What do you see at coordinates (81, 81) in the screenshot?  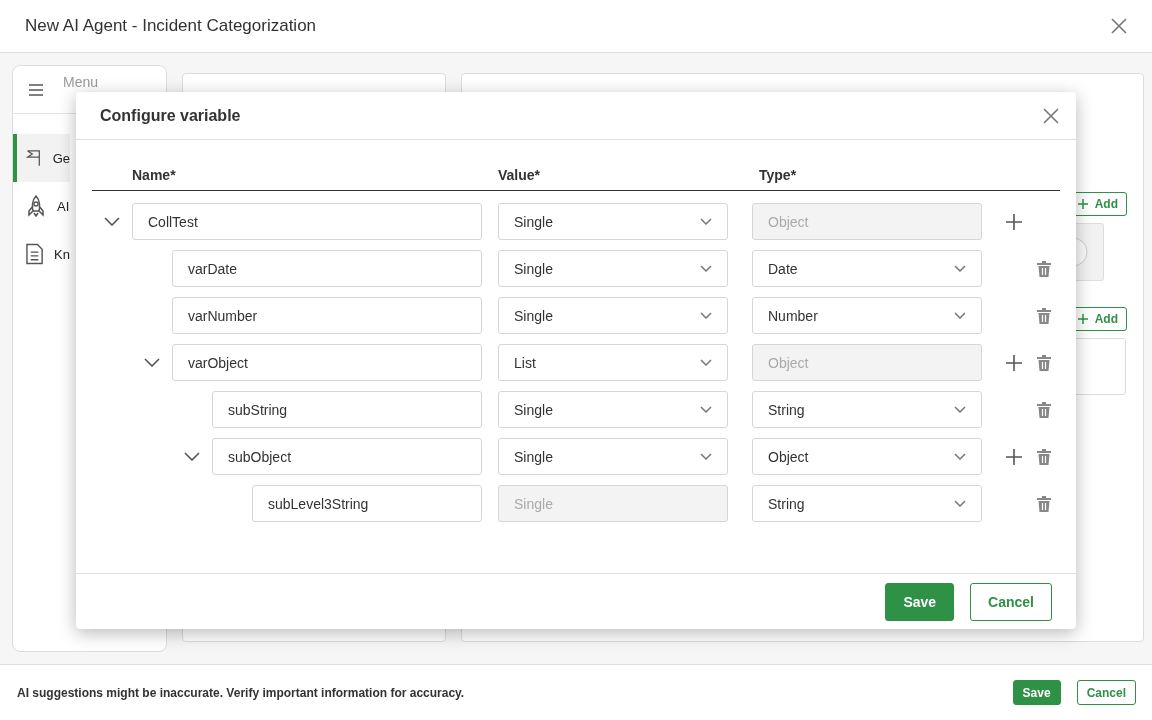 I see `menu-label: Menu` at bounding box center [81, 81].